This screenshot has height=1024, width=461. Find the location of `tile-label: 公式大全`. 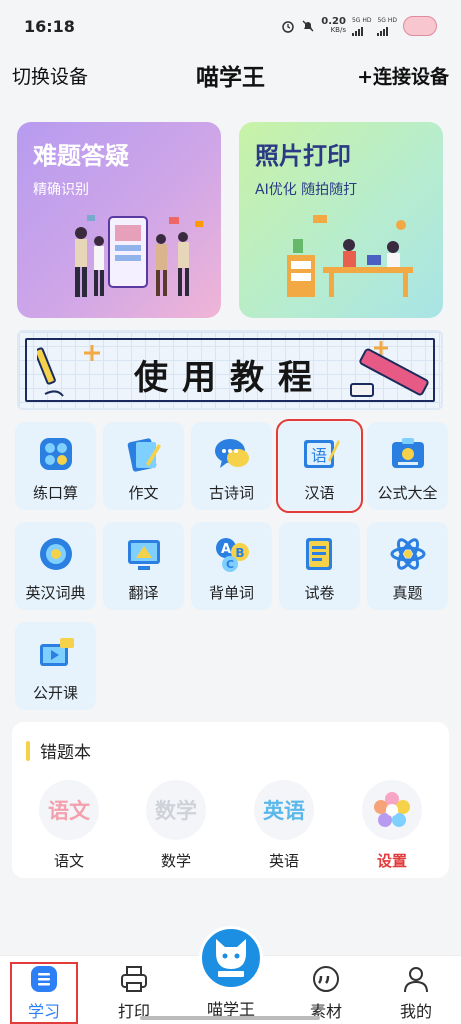

tile-label: 公式大全 is located at coordinates (407, 493).